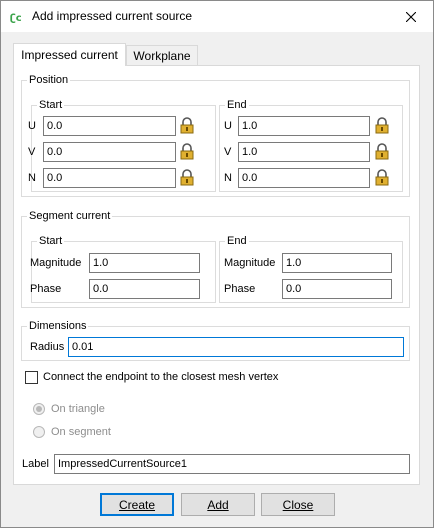 Image resolution: width=434 pixels, height=528 pixels. I want to click on add-button: Add, so click(218, 504).